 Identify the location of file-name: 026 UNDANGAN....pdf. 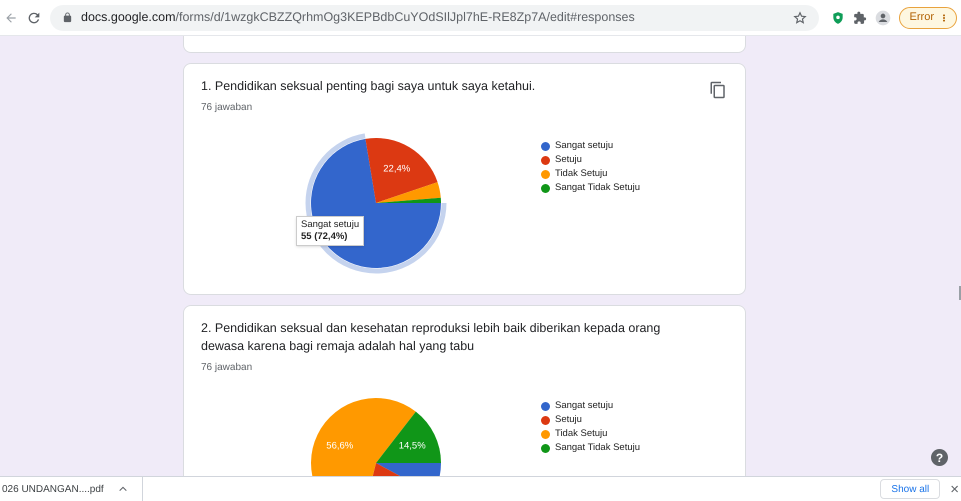
(53, 489).